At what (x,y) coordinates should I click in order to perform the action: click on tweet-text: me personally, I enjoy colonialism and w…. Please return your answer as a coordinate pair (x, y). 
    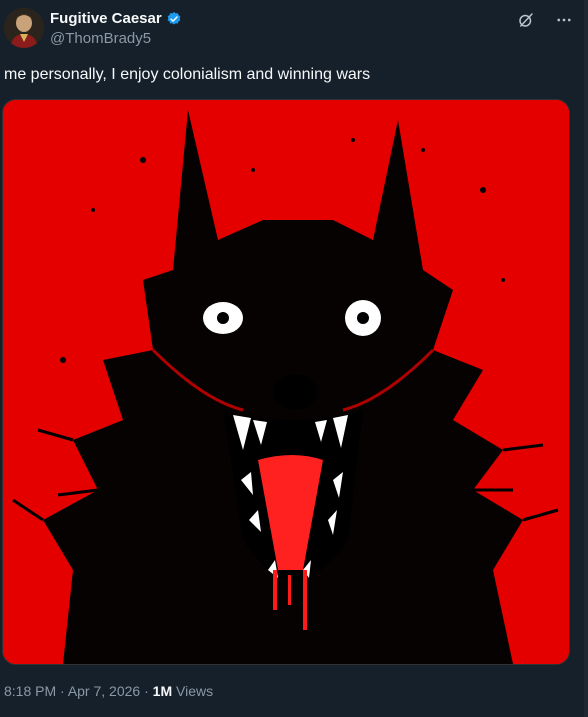
    Looking at the image, I should click on (187, 74).